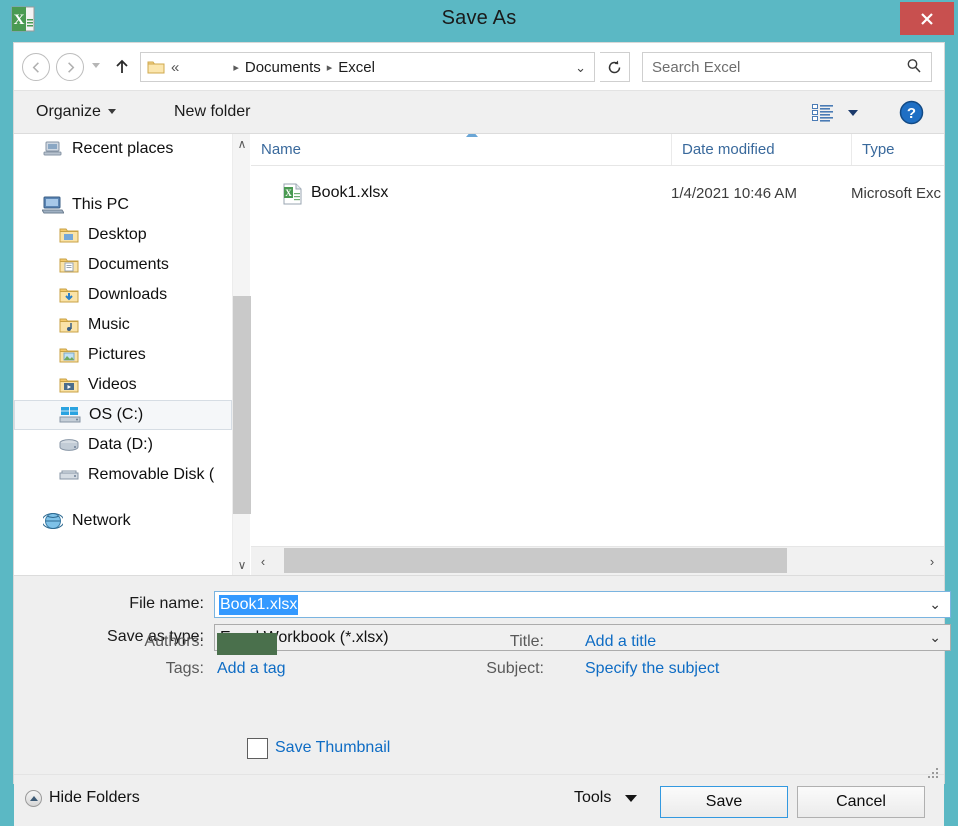 The image size is (958, 826). I want to click on file-list-scrollbar: ‹ ›, so click(597, 560).